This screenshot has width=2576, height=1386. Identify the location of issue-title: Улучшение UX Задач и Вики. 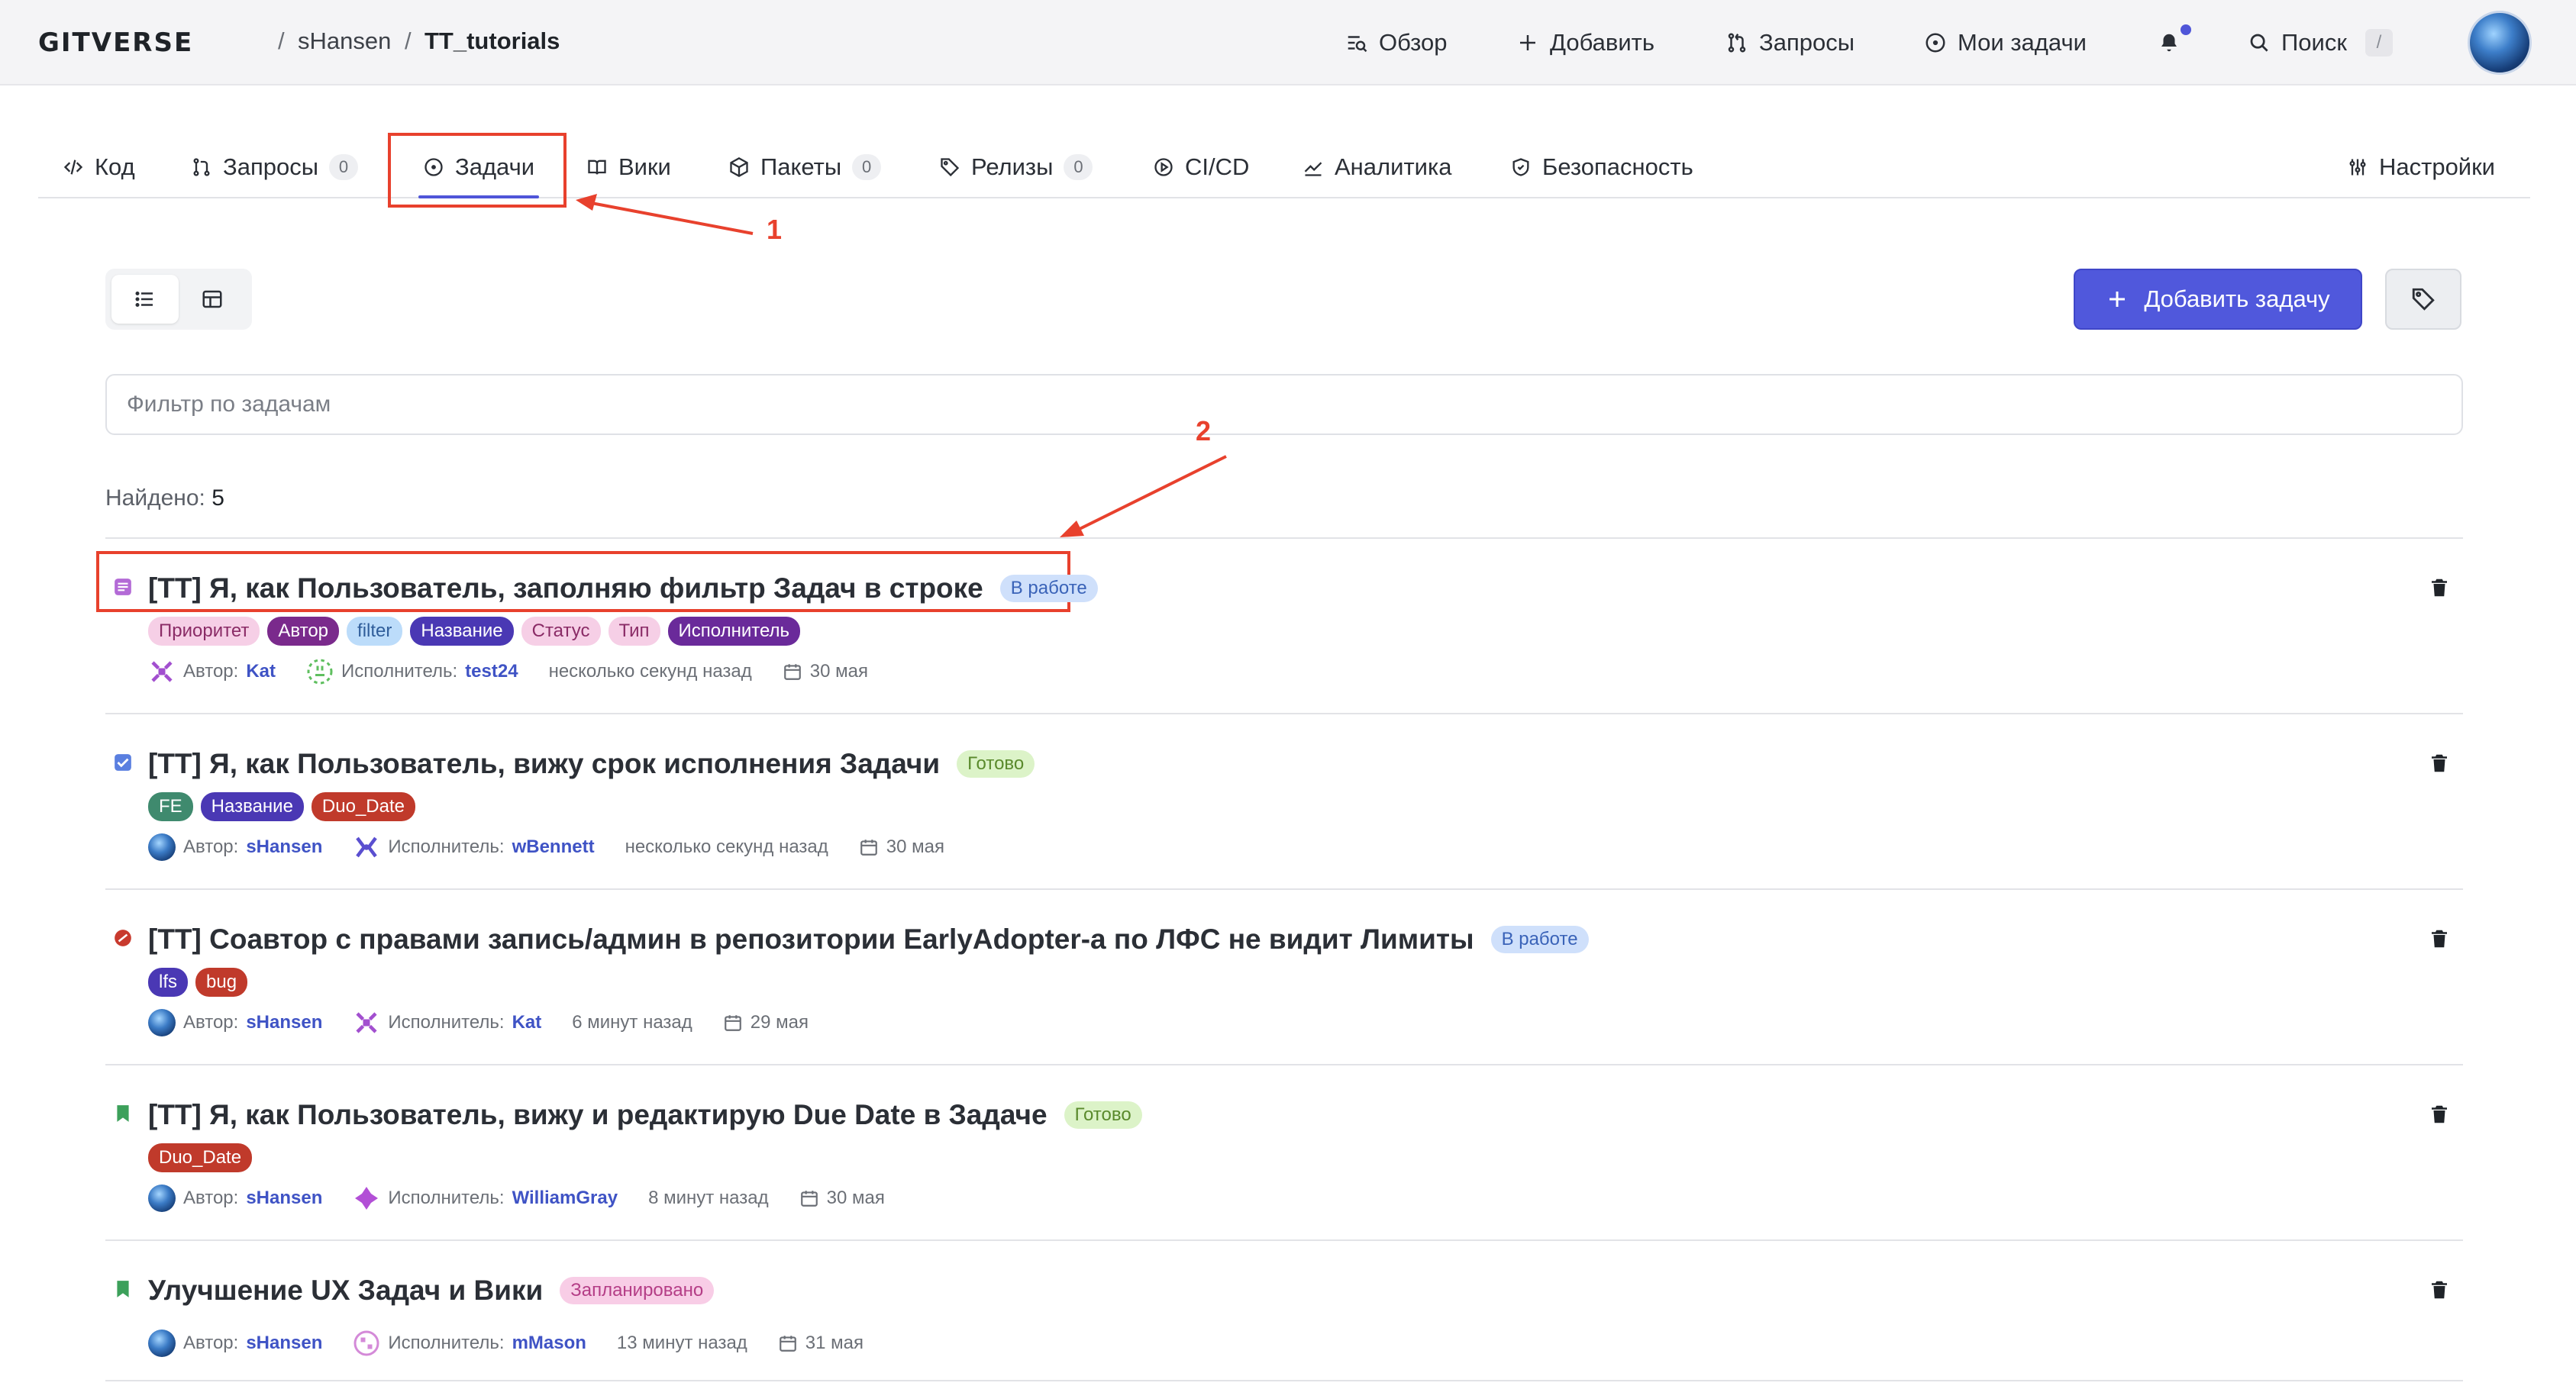
(345, 1291).